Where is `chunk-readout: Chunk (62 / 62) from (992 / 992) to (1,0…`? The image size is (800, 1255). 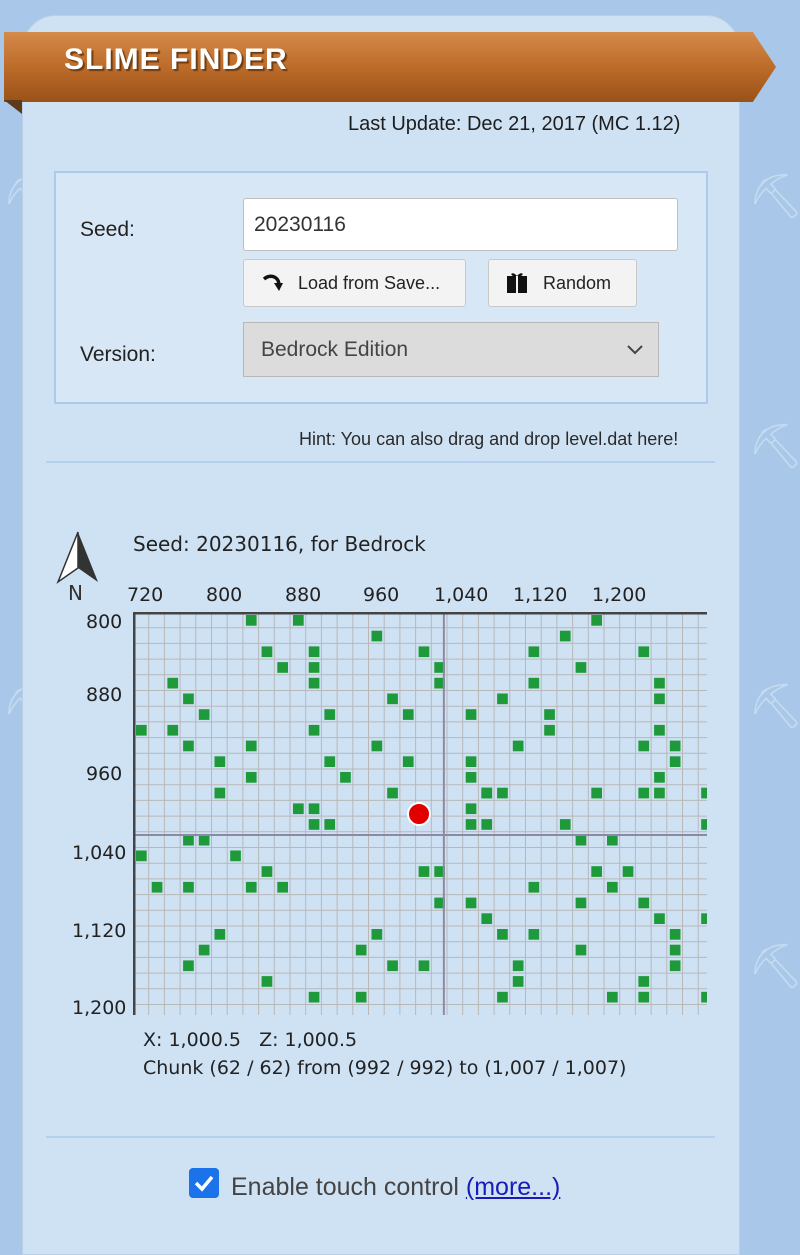 chunk-readout: Chunk (62 / 62) from (992 / 992) to (1,0… is located at coordinates (385, 1068).